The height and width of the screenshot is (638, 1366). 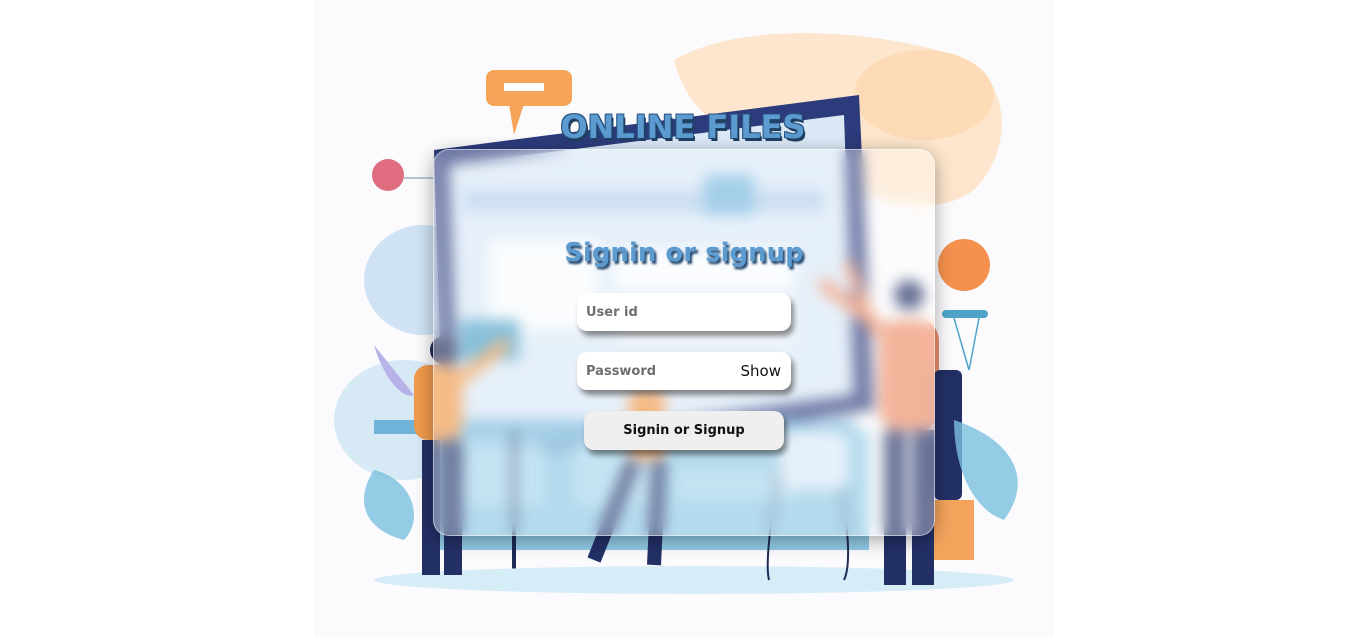 I want to click on password-input, so click(x=656, y=371).